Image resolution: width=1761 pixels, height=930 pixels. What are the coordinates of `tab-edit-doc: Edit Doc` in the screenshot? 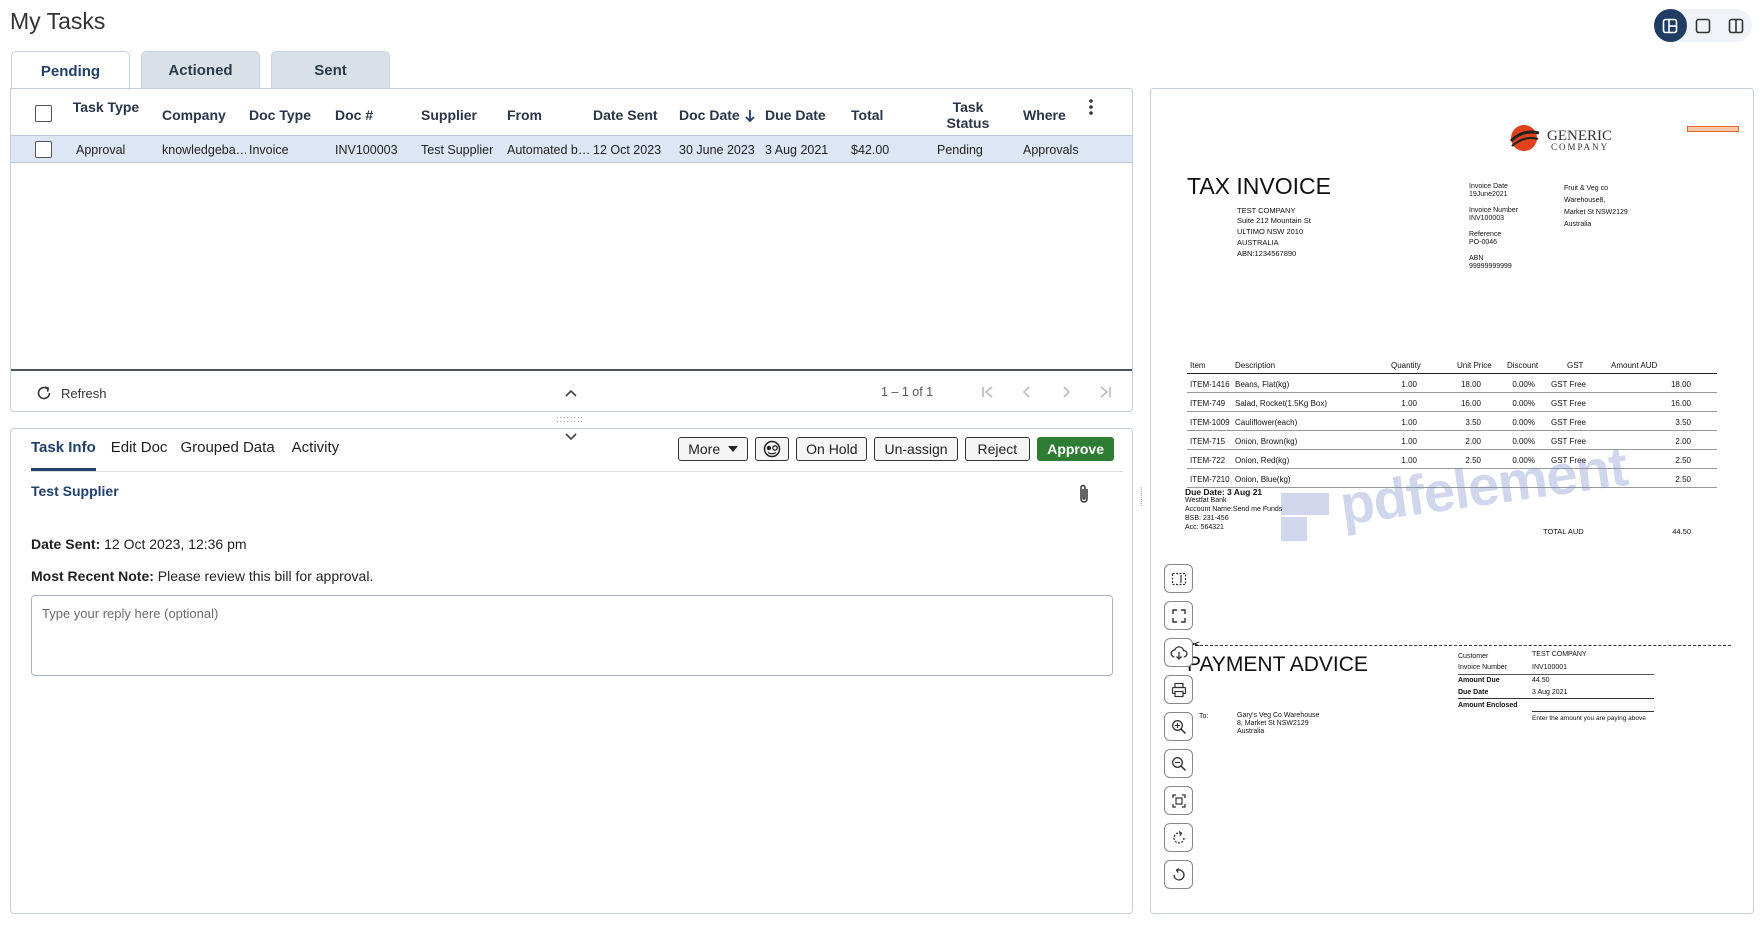 It's located at (139, 455).